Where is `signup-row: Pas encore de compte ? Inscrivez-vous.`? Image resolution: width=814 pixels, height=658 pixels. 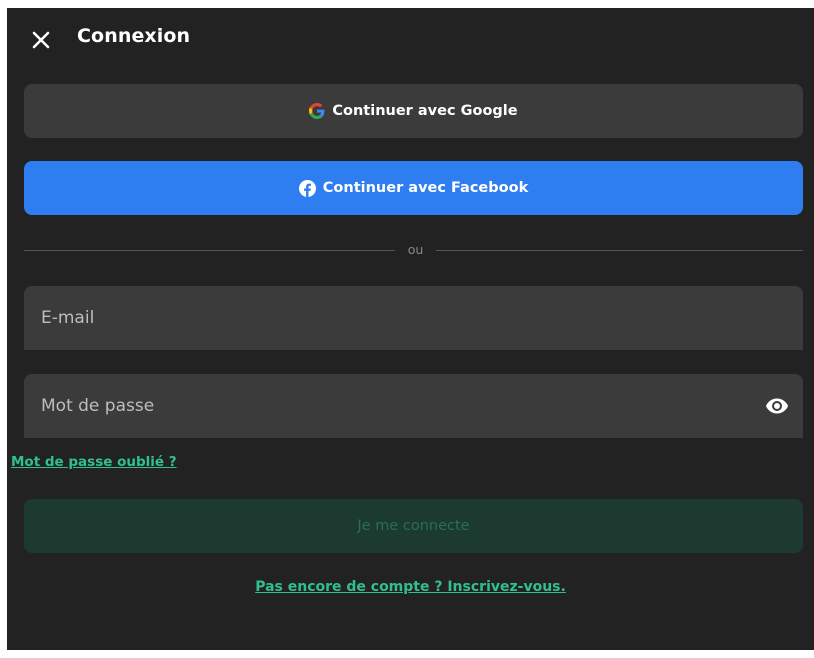 signup-row: Pas encore de compte ? Inscrivez-vous. is located at coordinates (410, 587).